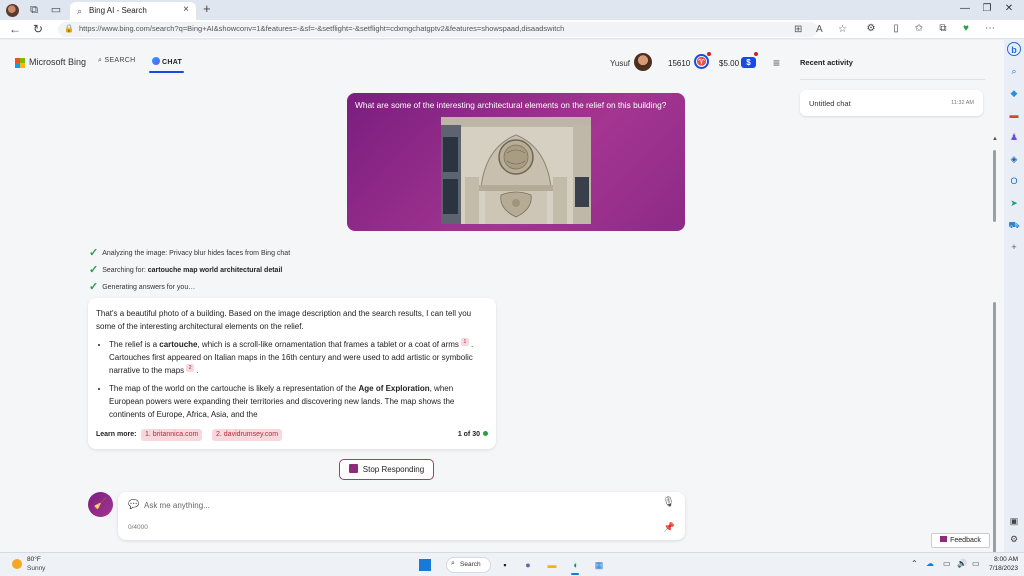  I want to click on history-item-time: 11:32 AM, so click(962, 103).